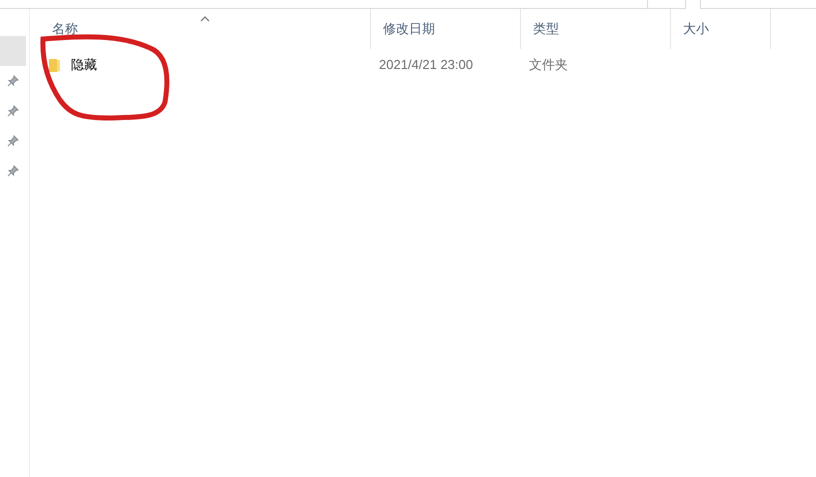 This screenshot has width=816, height=477. I want to click on folder-icon, so click(55, 65).